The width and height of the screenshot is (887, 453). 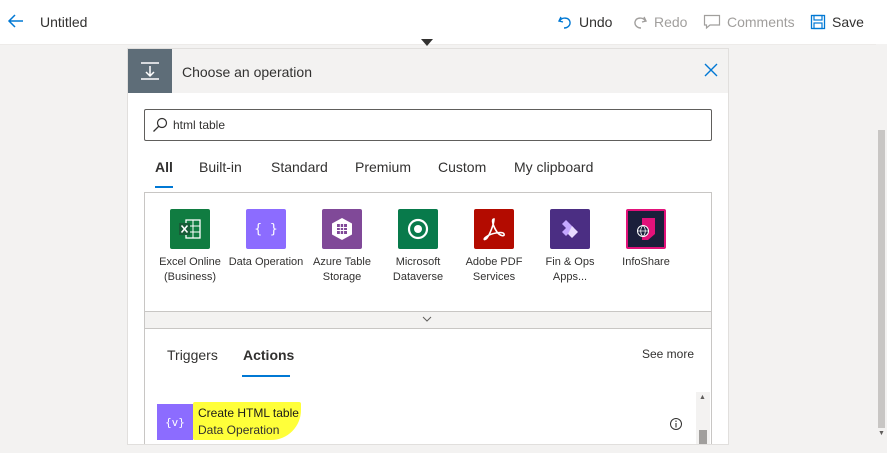 I want to click on save-label: Save, so click(x=848, y=22).